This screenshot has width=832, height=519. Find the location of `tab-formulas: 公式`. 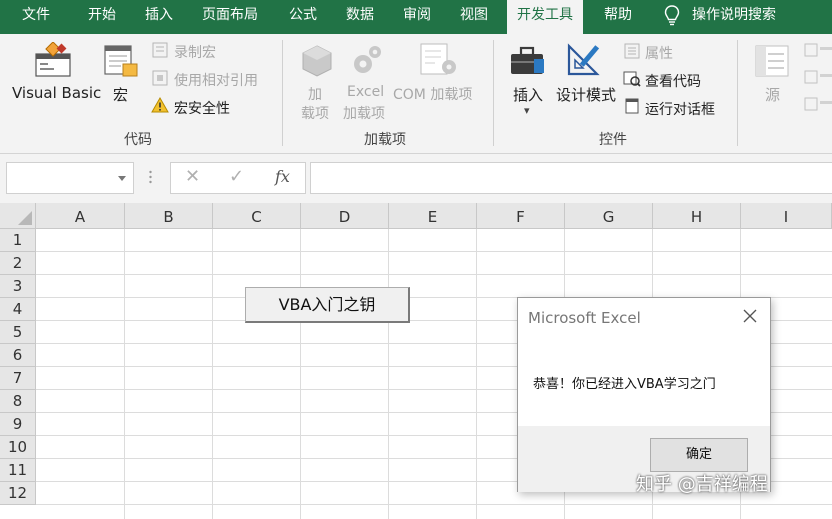

tab-formulas: 公式 is located at coordinates (303, 17).